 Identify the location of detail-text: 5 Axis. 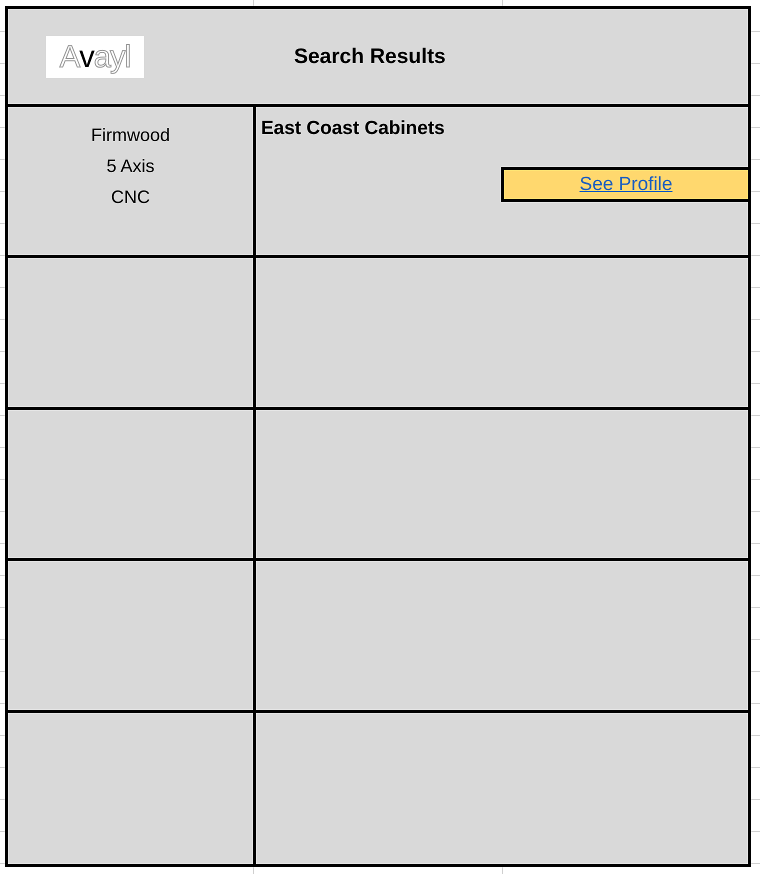
(130, 166).